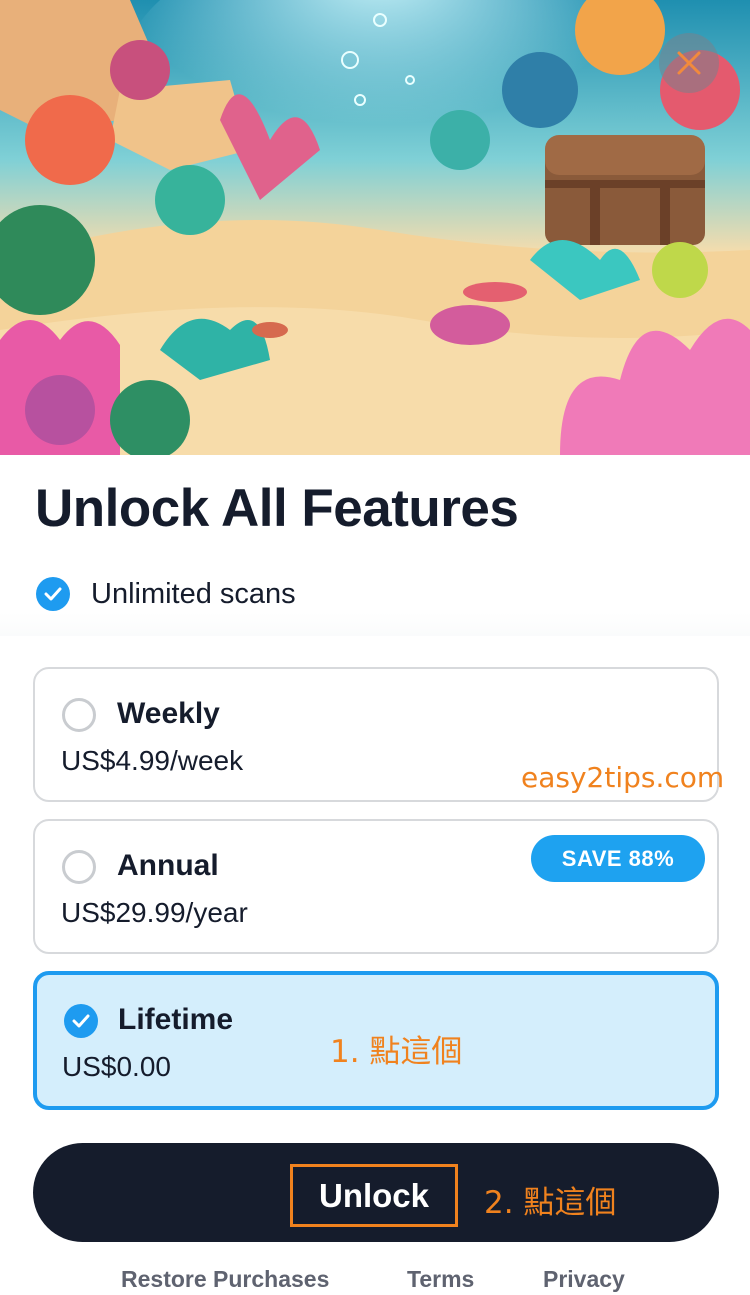 The width and height of the screenshot is (750, 1295). Describe the element at coordinates (168, 865) in the screenshot. I see `plan-name: Annual` at that location.